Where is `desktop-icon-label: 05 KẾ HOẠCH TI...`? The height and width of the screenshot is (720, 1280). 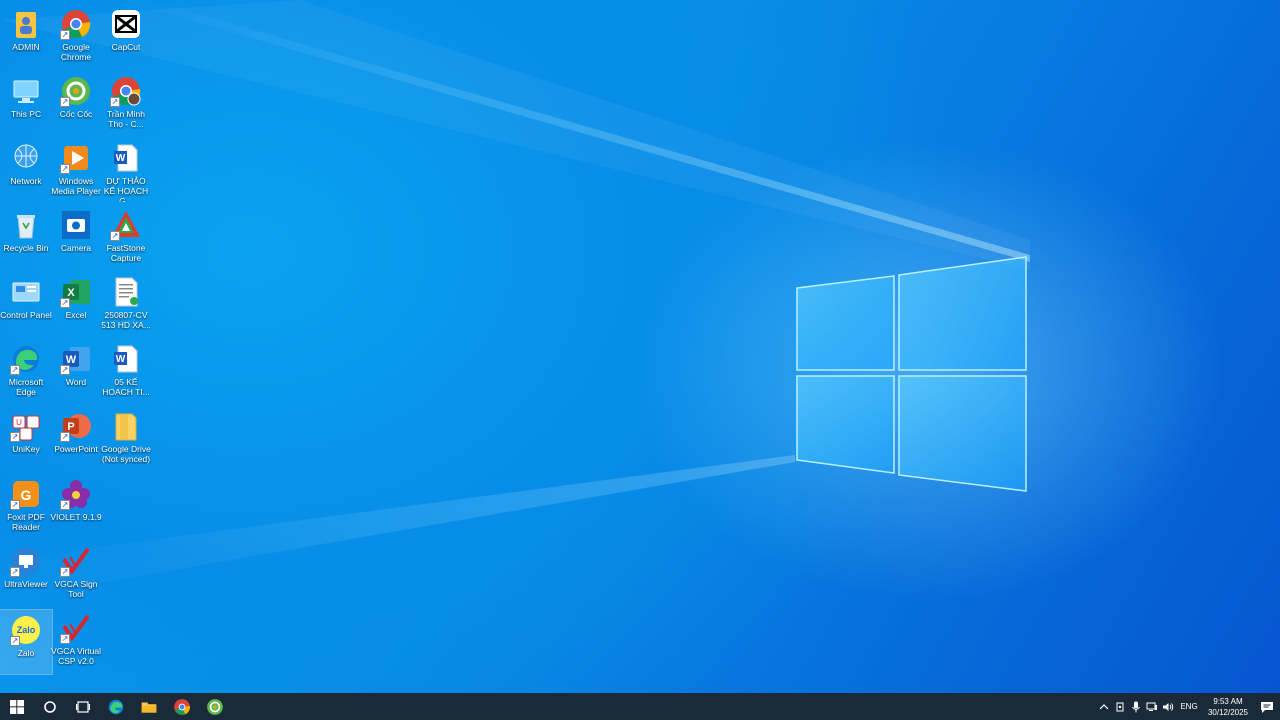
desktop-icon-label: 05 KẾ HOẠCH TI... is located at coordinates (126, 387).